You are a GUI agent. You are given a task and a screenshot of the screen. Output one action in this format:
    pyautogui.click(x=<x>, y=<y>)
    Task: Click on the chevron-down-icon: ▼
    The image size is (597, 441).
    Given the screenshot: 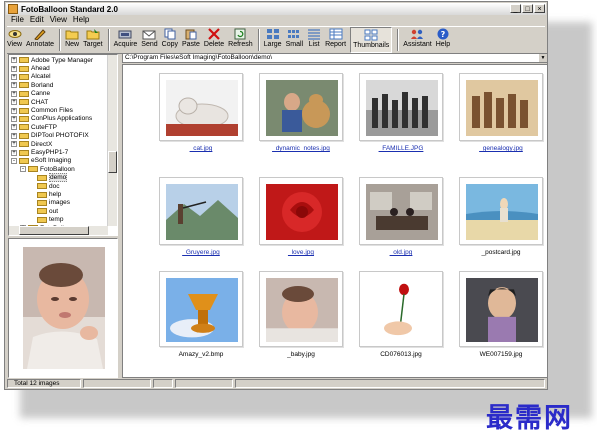 What is the action you would take?
    pyautogui.click(x=543, y=58)
    